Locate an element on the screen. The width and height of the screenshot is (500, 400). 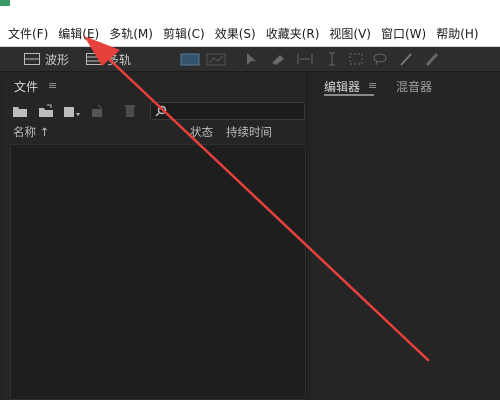
slip-tool-icon is located at coordinates (305, 59).